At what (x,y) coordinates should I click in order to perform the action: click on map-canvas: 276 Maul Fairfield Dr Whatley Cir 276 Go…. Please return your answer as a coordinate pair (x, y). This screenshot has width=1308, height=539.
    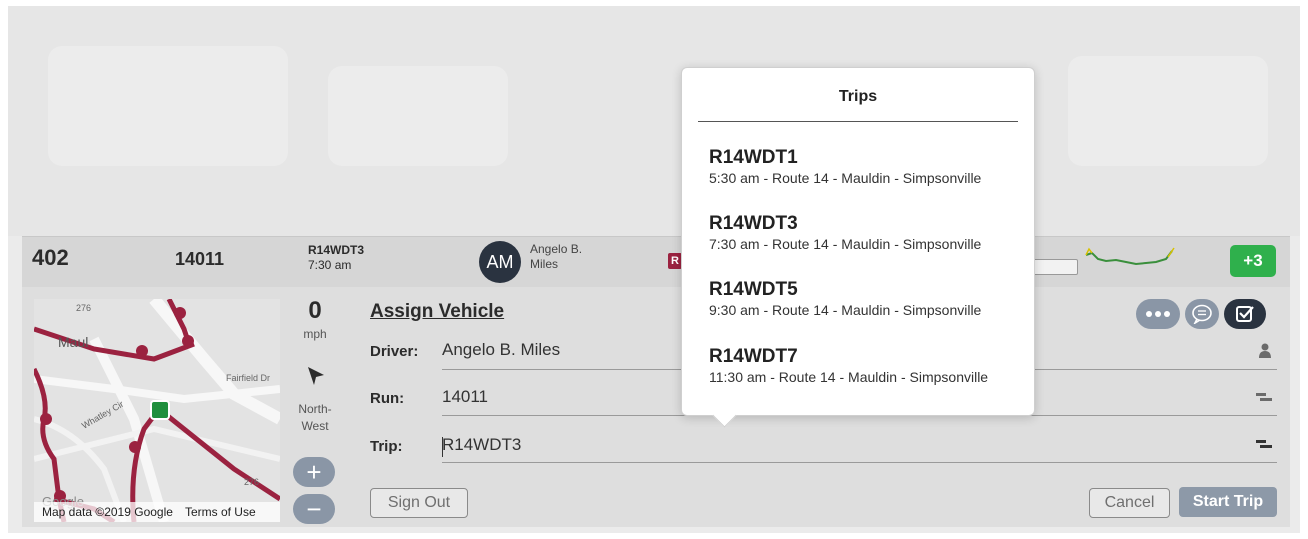
    Looking at the image, I should click on (157, 410).